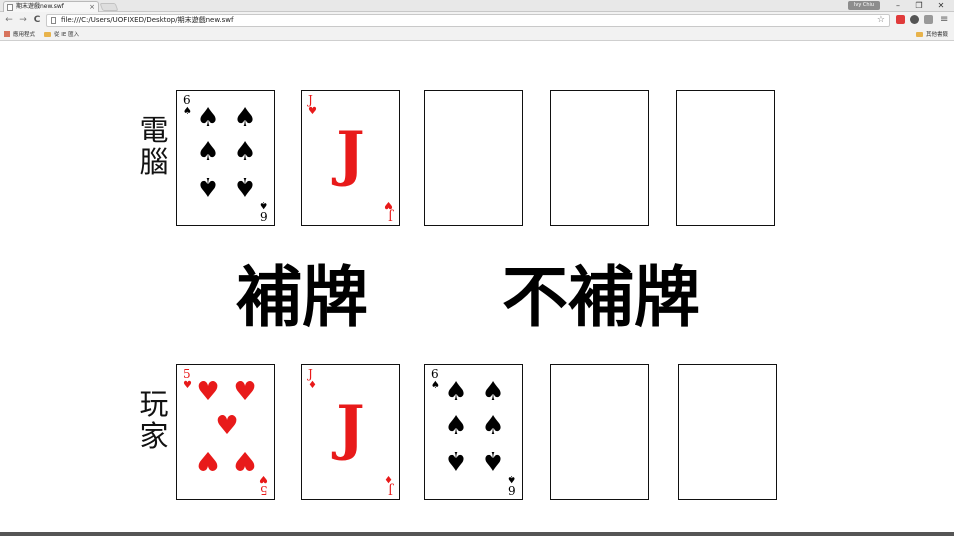 The image size is (954, 536). I want to click on playing-card: J ♦ J ♦ J, so click(350, 432).